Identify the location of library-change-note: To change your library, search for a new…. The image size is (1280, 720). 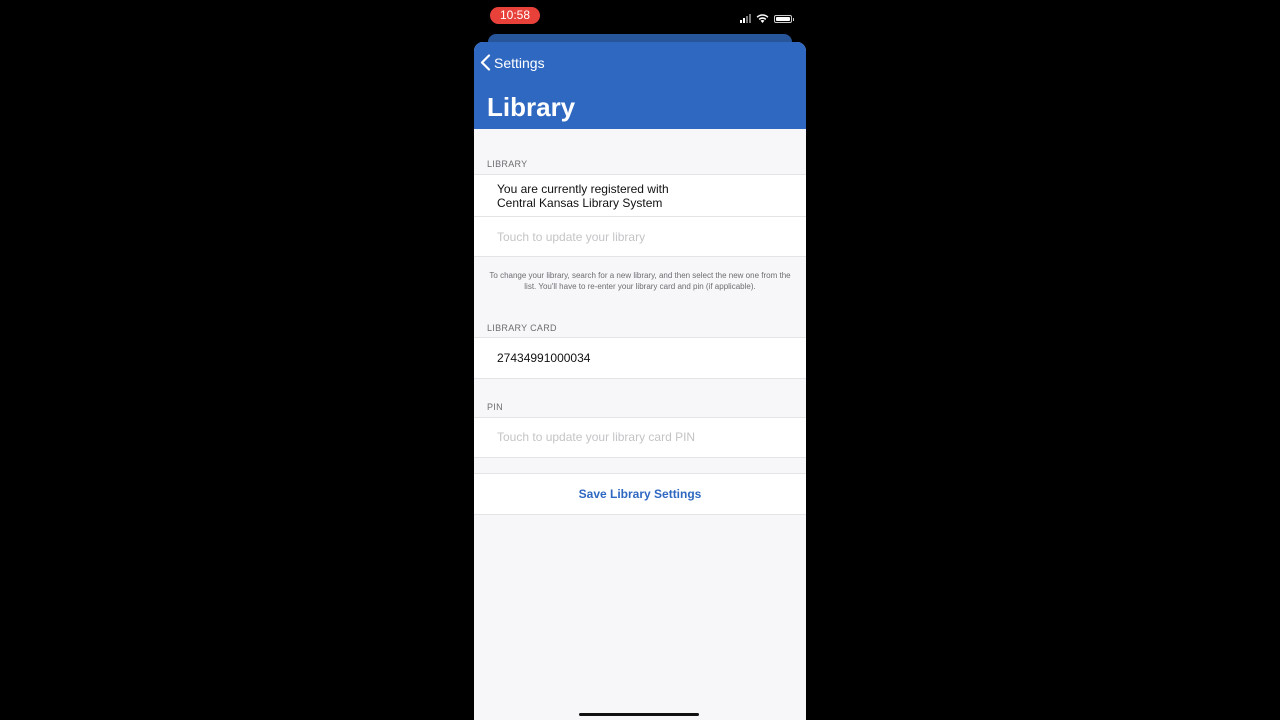
(640, 281).